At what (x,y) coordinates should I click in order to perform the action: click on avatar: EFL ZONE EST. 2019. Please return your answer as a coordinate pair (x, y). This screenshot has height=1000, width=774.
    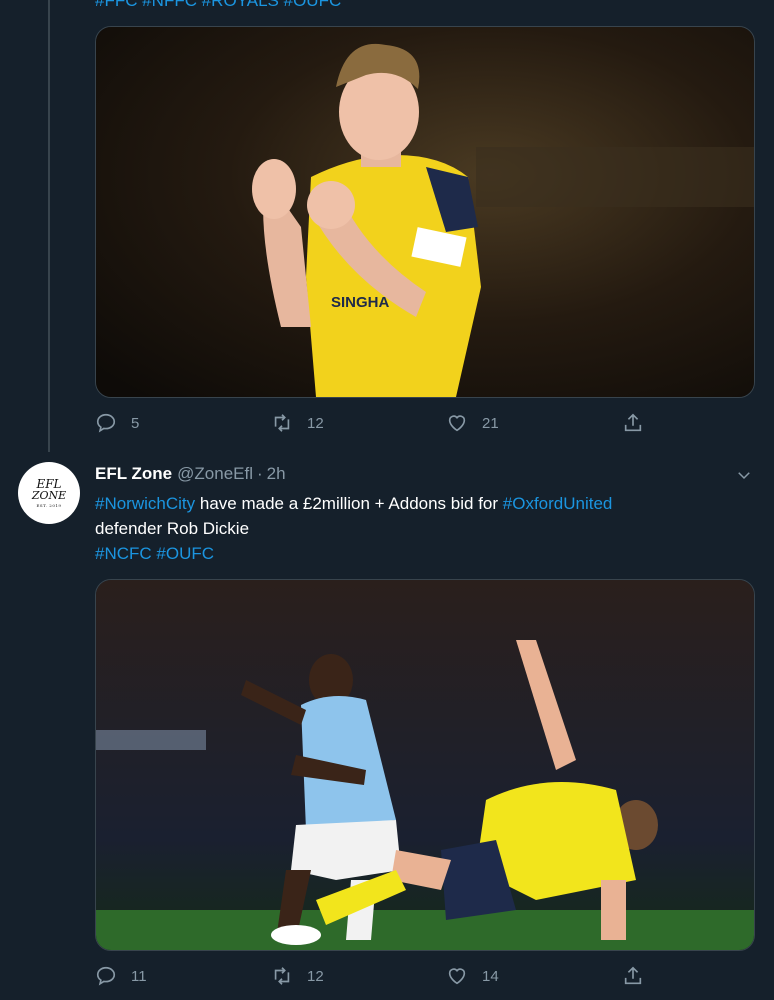
    Looking at the image, I should click on (49, 493).